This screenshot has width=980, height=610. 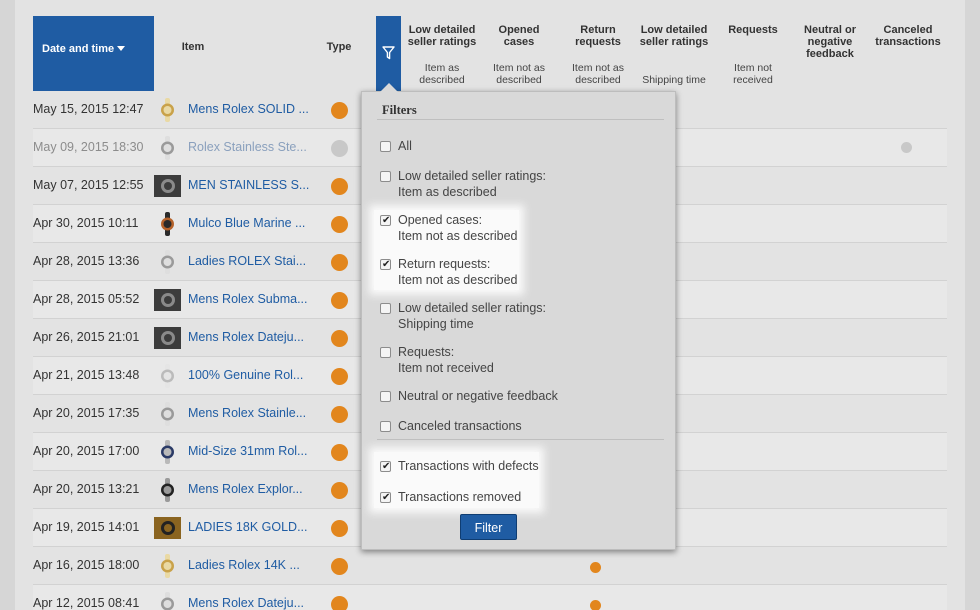 I want to click on date-header-label: Date and time, so click(x=78, y=49).